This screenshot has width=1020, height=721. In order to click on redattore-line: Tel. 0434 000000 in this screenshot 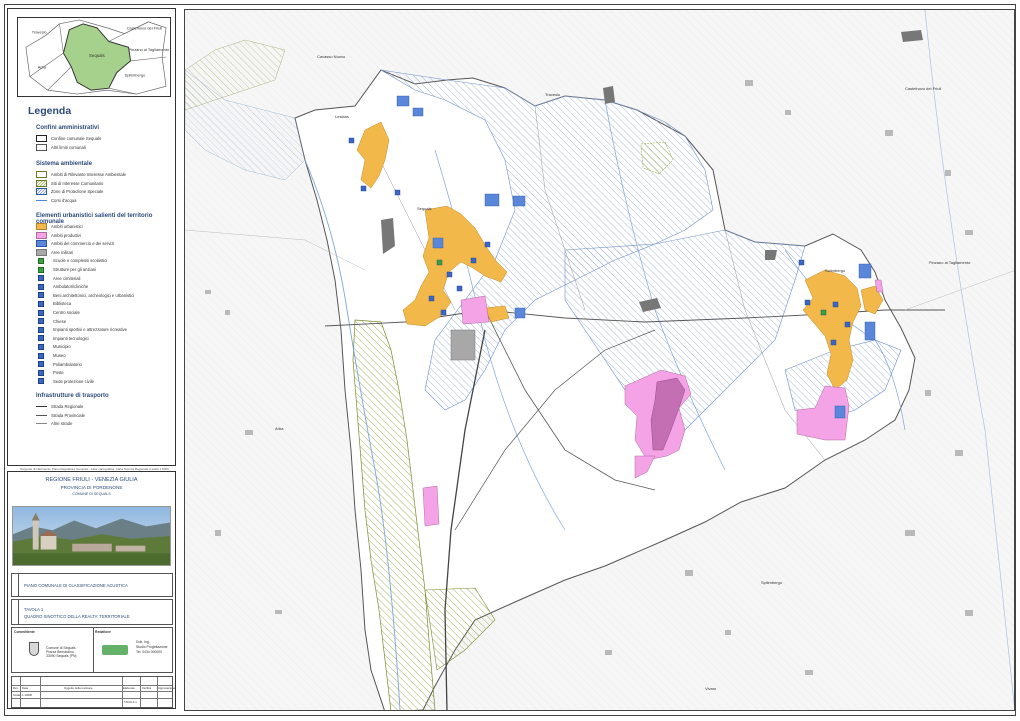, I will do `click(149, 652)`.